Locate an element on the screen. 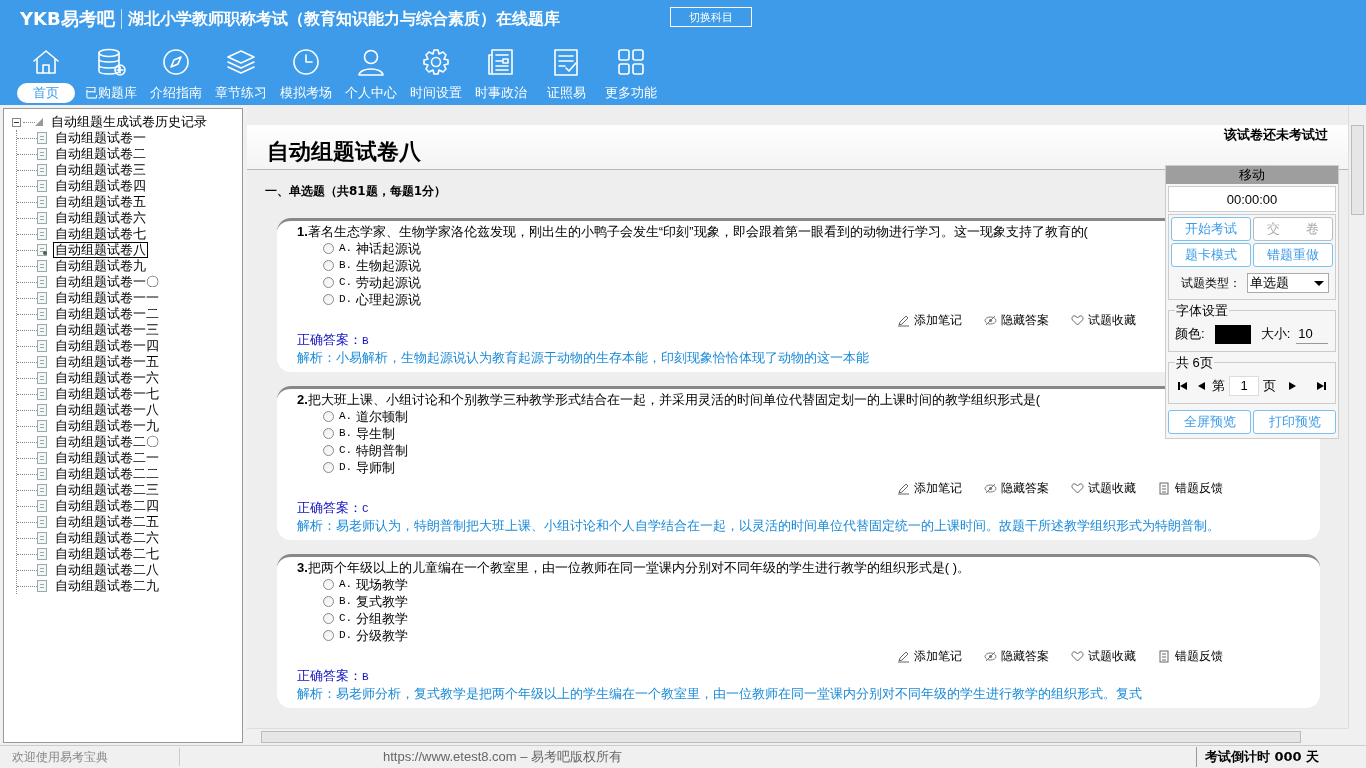 This screenshot has width=1366, height=768. question-text: 2.把大班上课、小组讨论和个别教学三种教学形式结合在一起，并采用灵活的时间单位代替固定划一的上课时间的教学组织形式是( is located at coordinates (669, 399).